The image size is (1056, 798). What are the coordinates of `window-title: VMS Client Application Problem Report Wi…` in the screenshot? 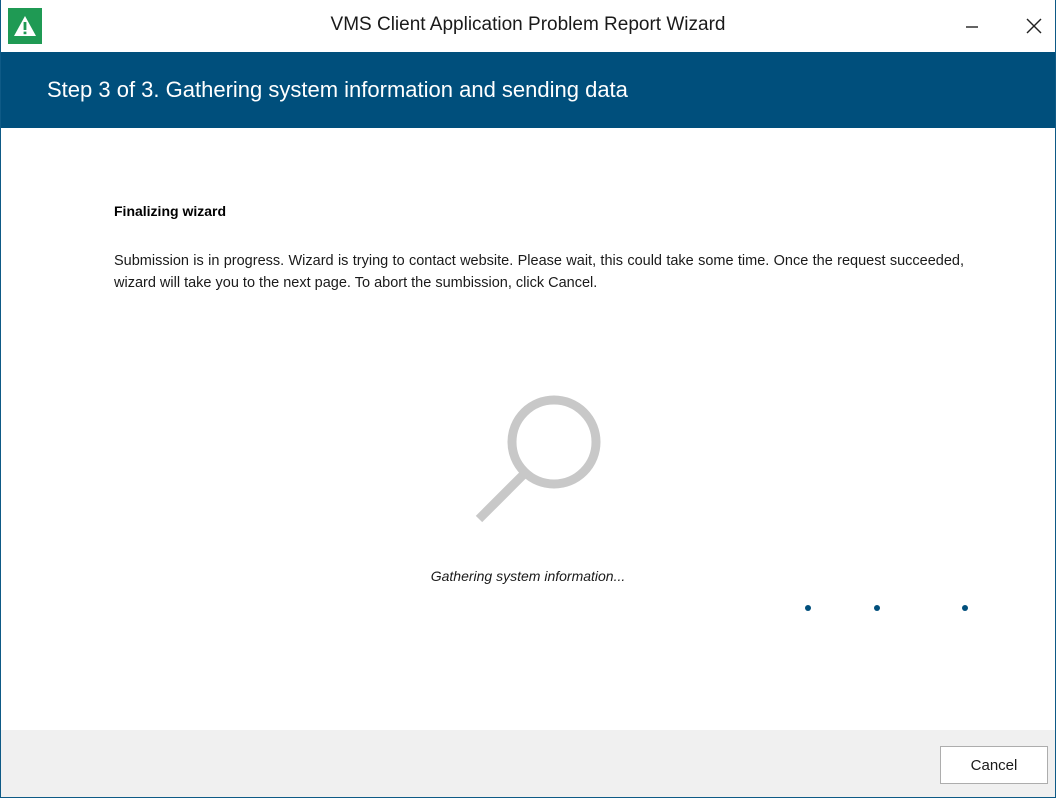 It's located at (528, 24).